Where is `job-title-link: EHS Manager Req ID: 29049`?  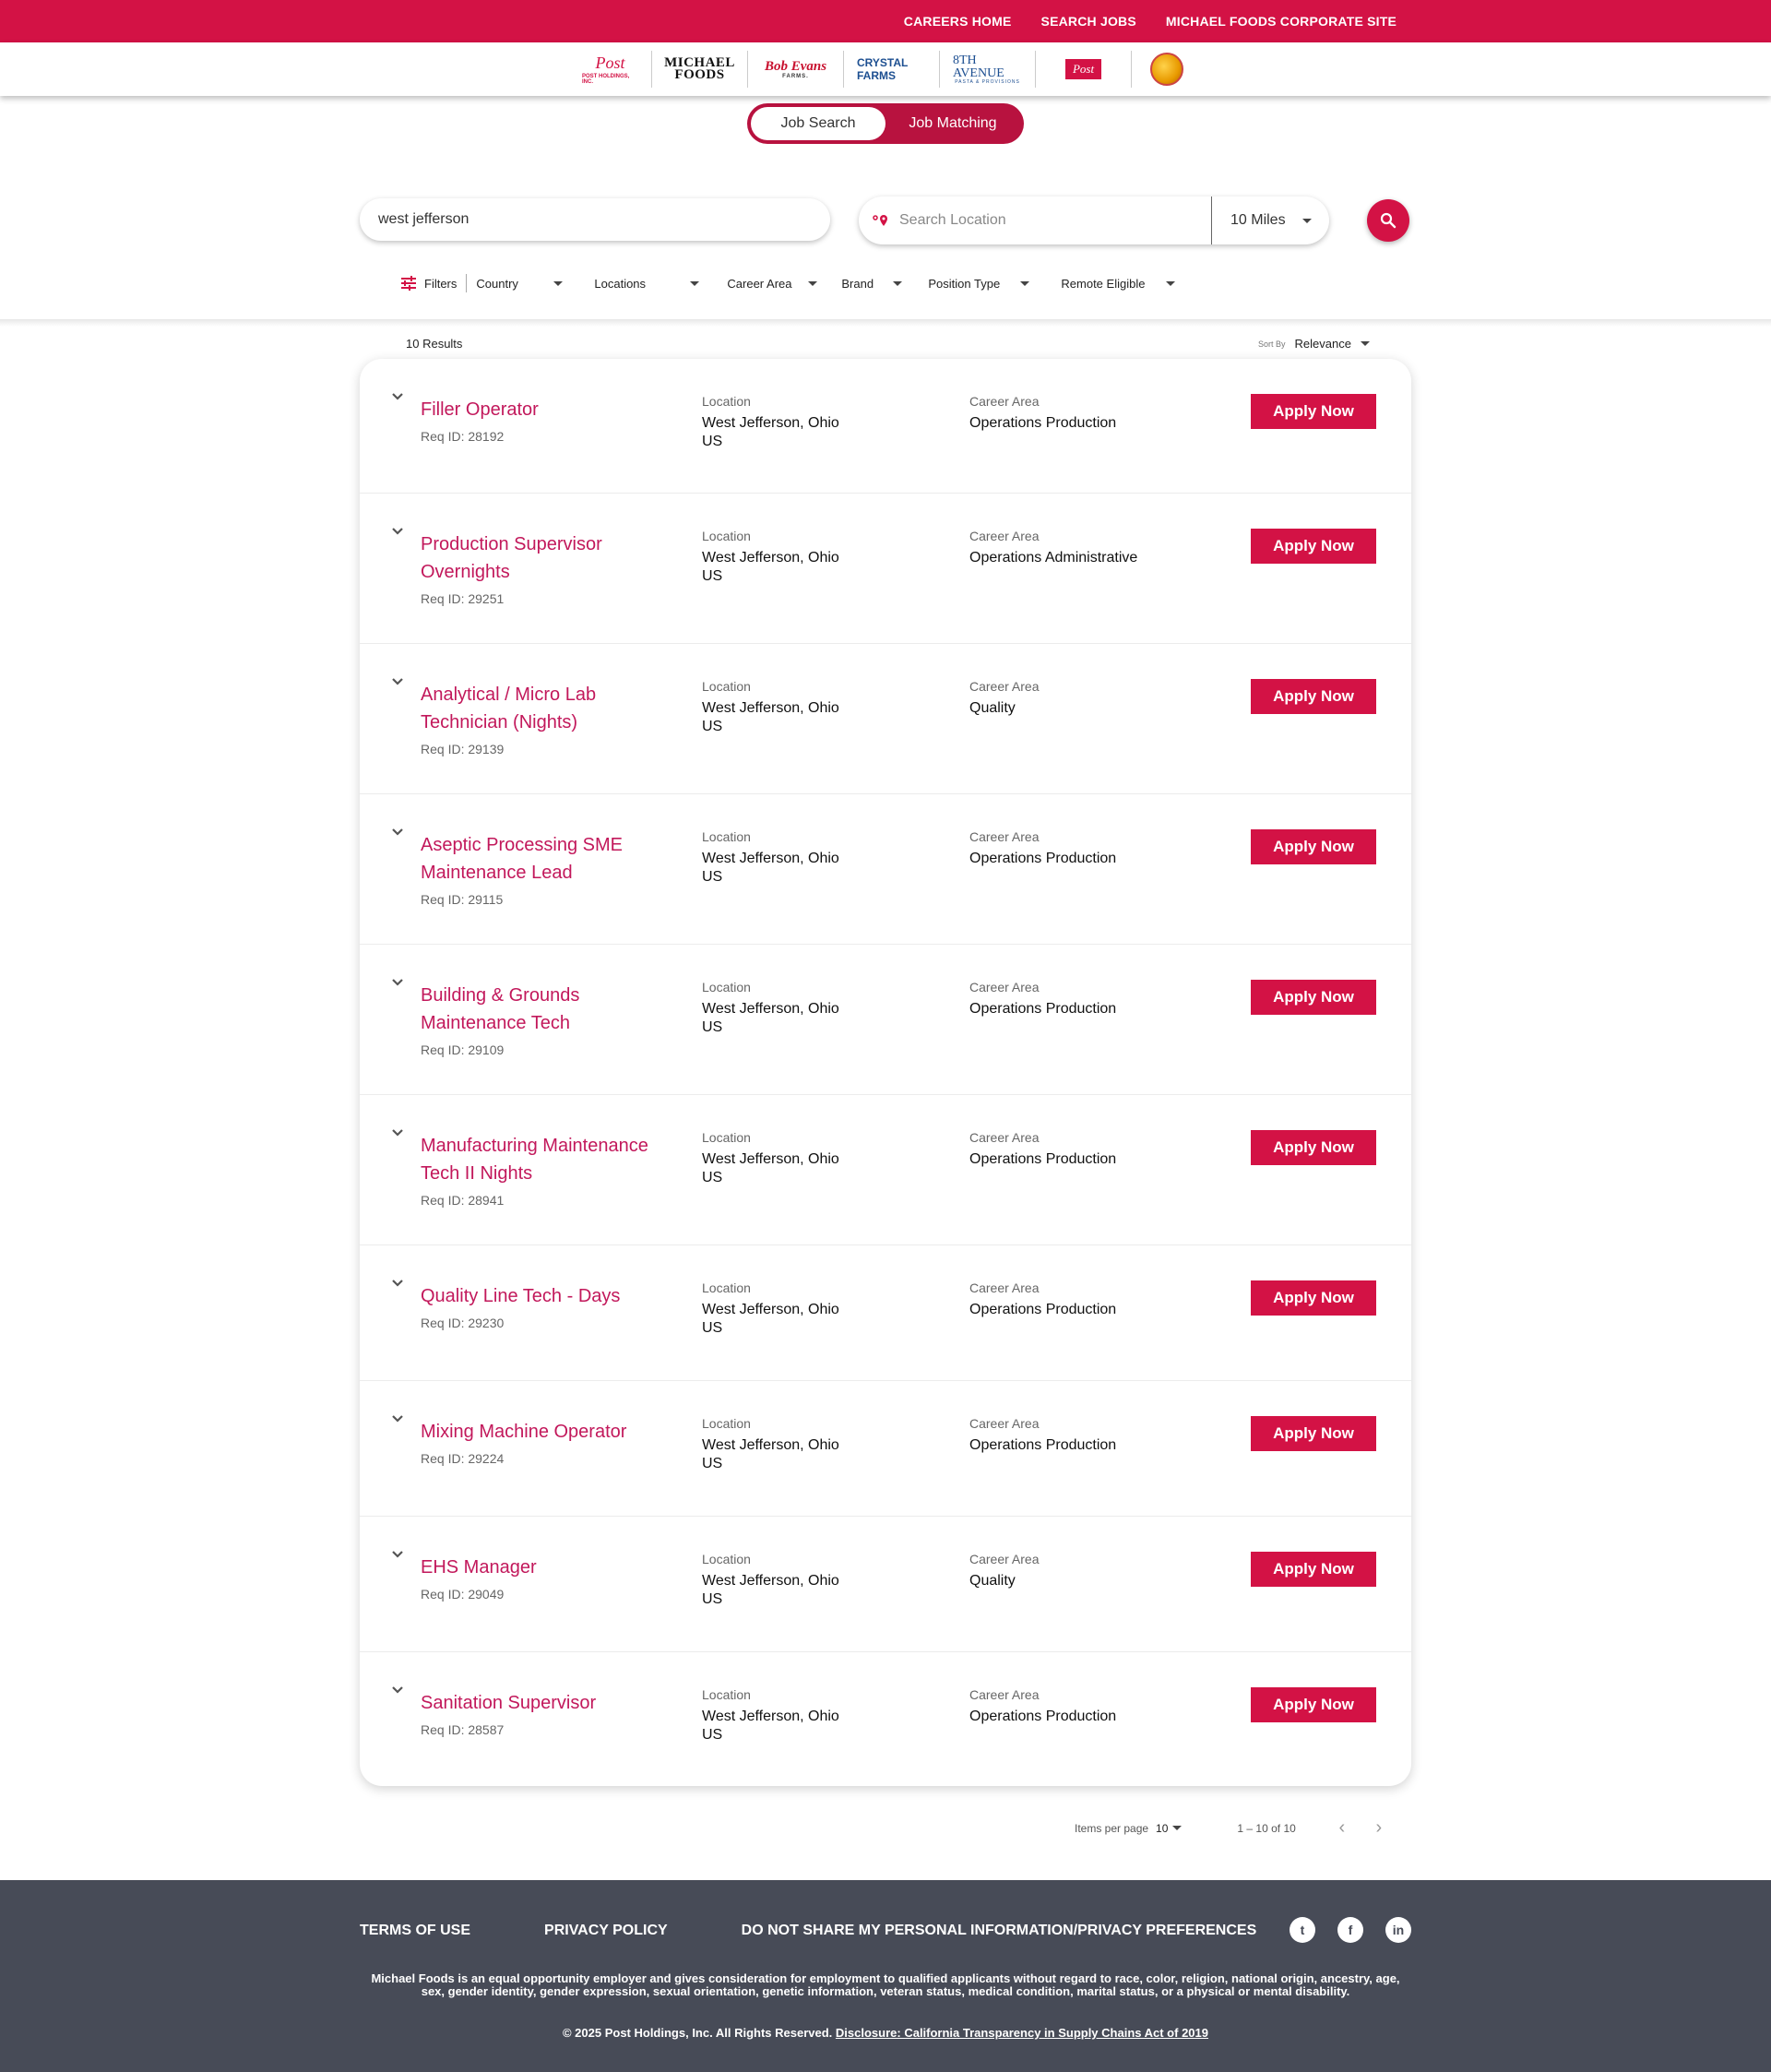 job-title-link: EHS Manager Req ID: 29049 is located at coordinates (545, 1578).